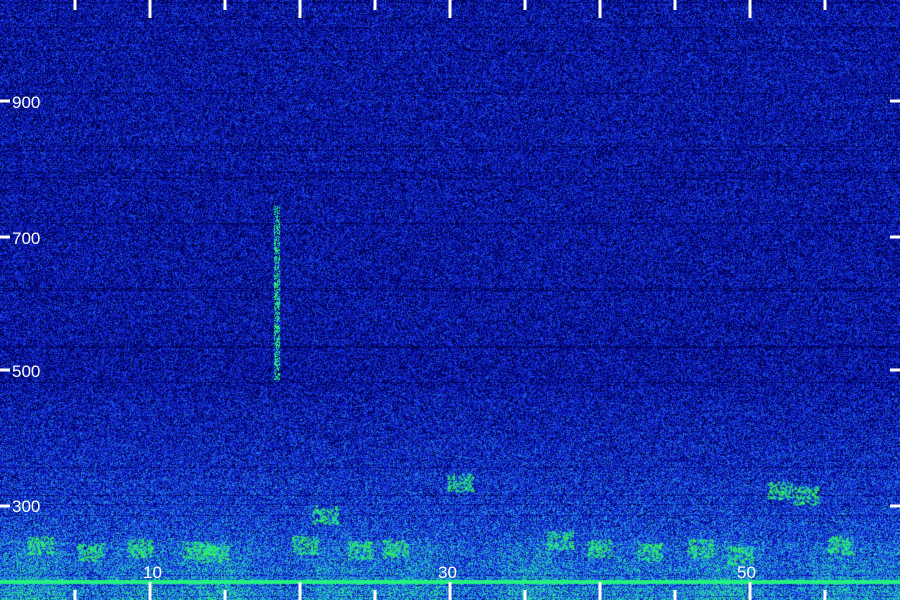  Describe the element at coordinates (895, 303) in the screenshot. I see `right-ticks` at that location.